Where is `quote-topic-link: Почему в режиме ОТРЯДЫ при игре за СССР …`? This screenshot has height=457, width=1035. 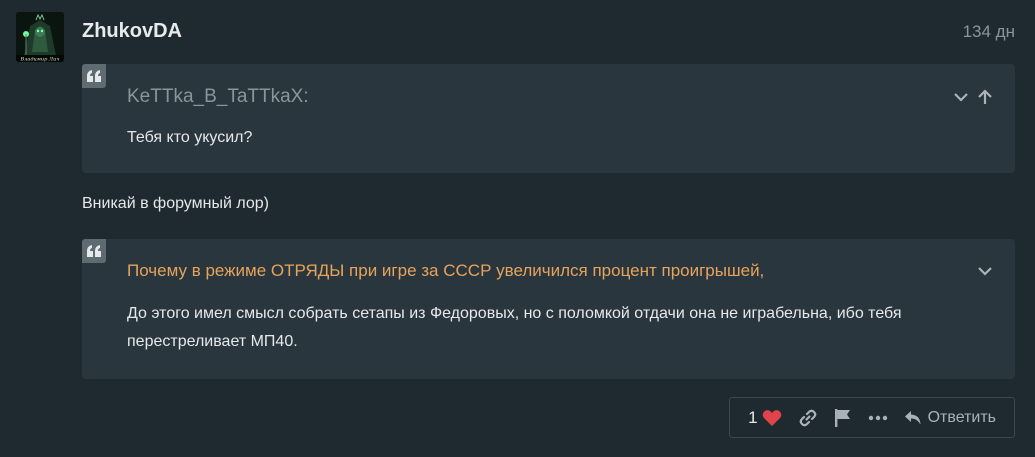
quote-topic-link: Почему в режиме ОТРЯДЫ при игре за СССР … is located at coordinates (445, 271).